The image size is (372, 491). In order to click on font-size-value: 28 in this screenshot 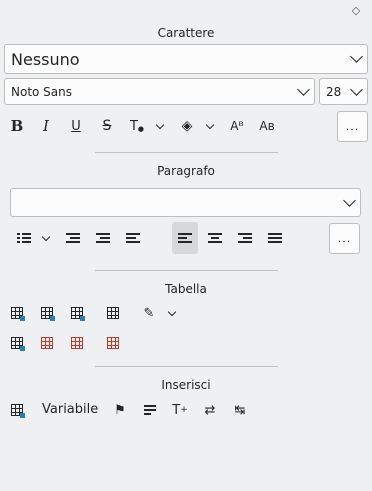, I will do `click(334, 91)`.